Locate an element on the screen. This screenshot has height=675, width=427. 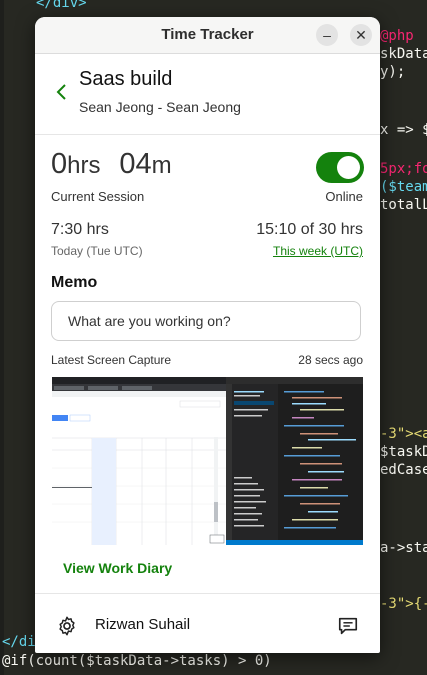
session-hours: 0 is located at coordinates (59, 164).